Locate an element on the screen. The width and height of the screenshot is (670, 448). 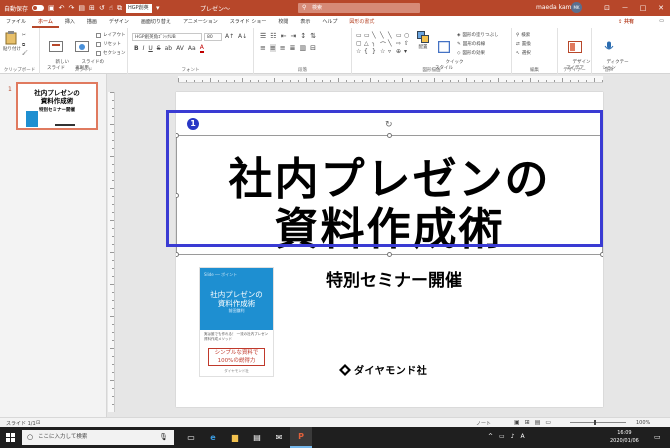
strikethrough-button: S is located at coordinates (159, 49).